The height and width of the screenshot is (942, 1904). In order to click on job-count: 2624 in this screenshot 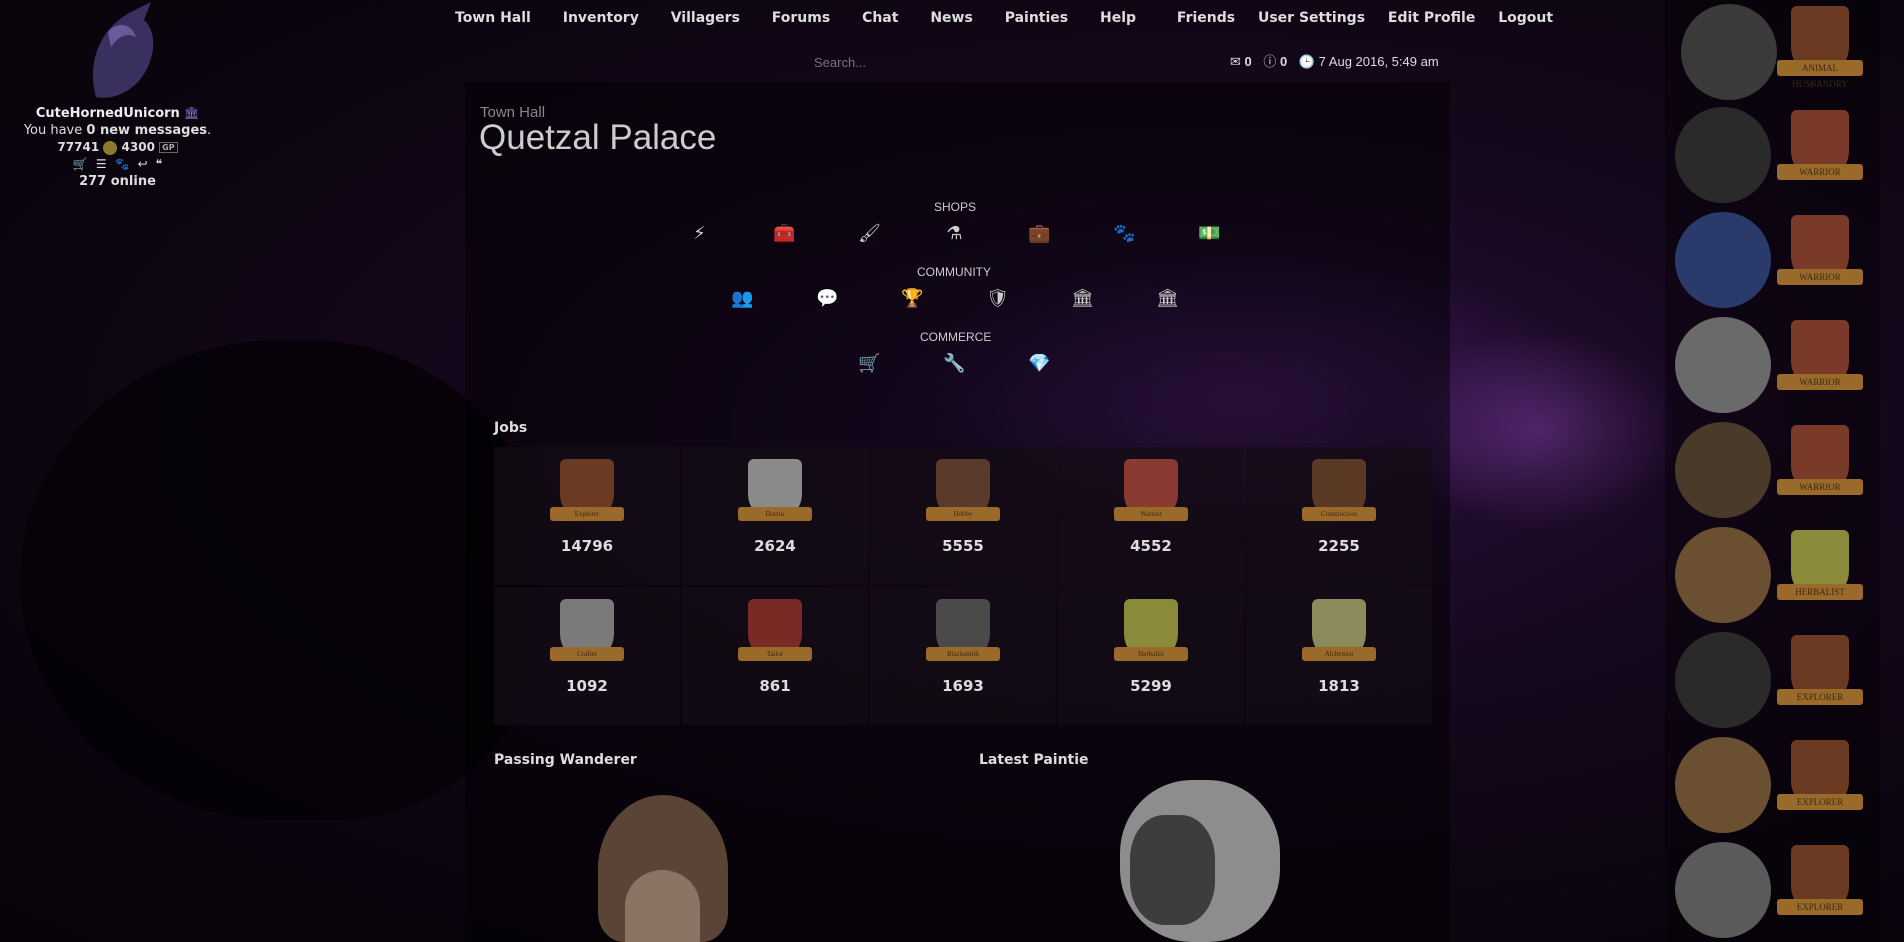, I will do `click(775, 546)`.